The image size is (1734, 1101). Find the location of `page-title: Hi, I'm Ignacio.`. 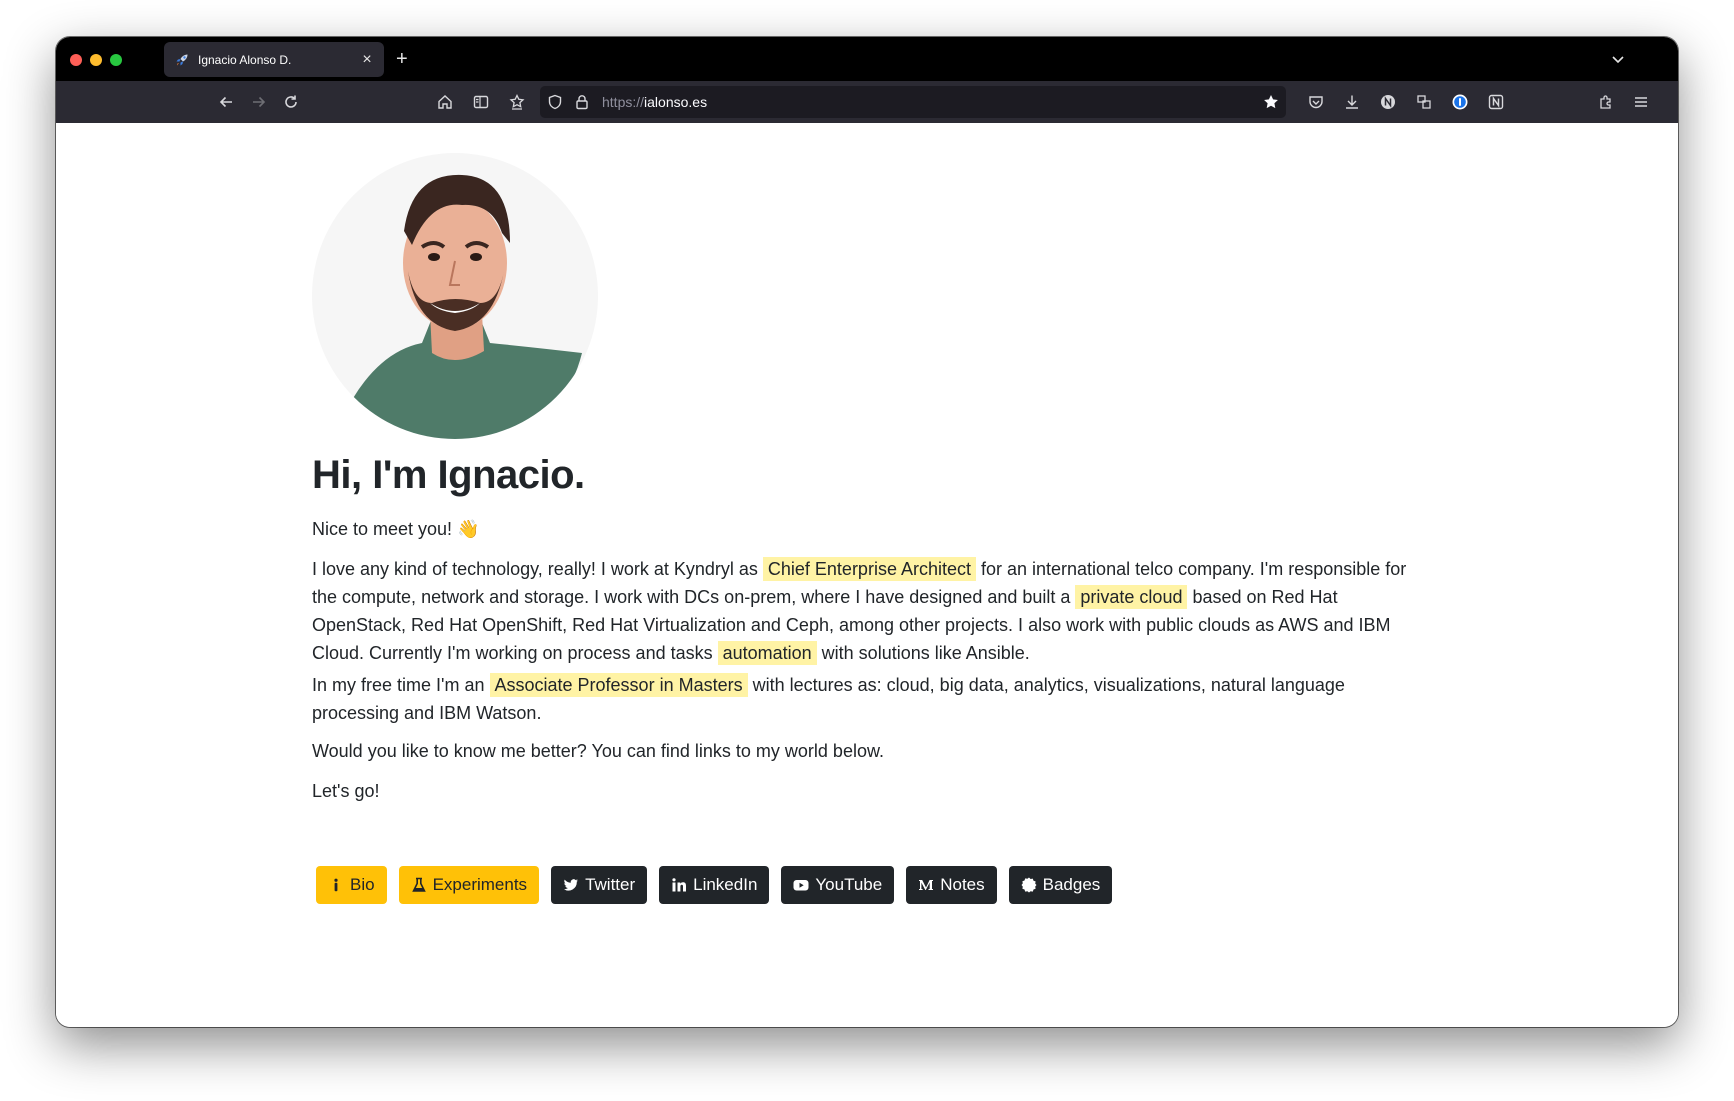

page-title: Hi, I'm Ignacio. is located at coordinates (448, 475).